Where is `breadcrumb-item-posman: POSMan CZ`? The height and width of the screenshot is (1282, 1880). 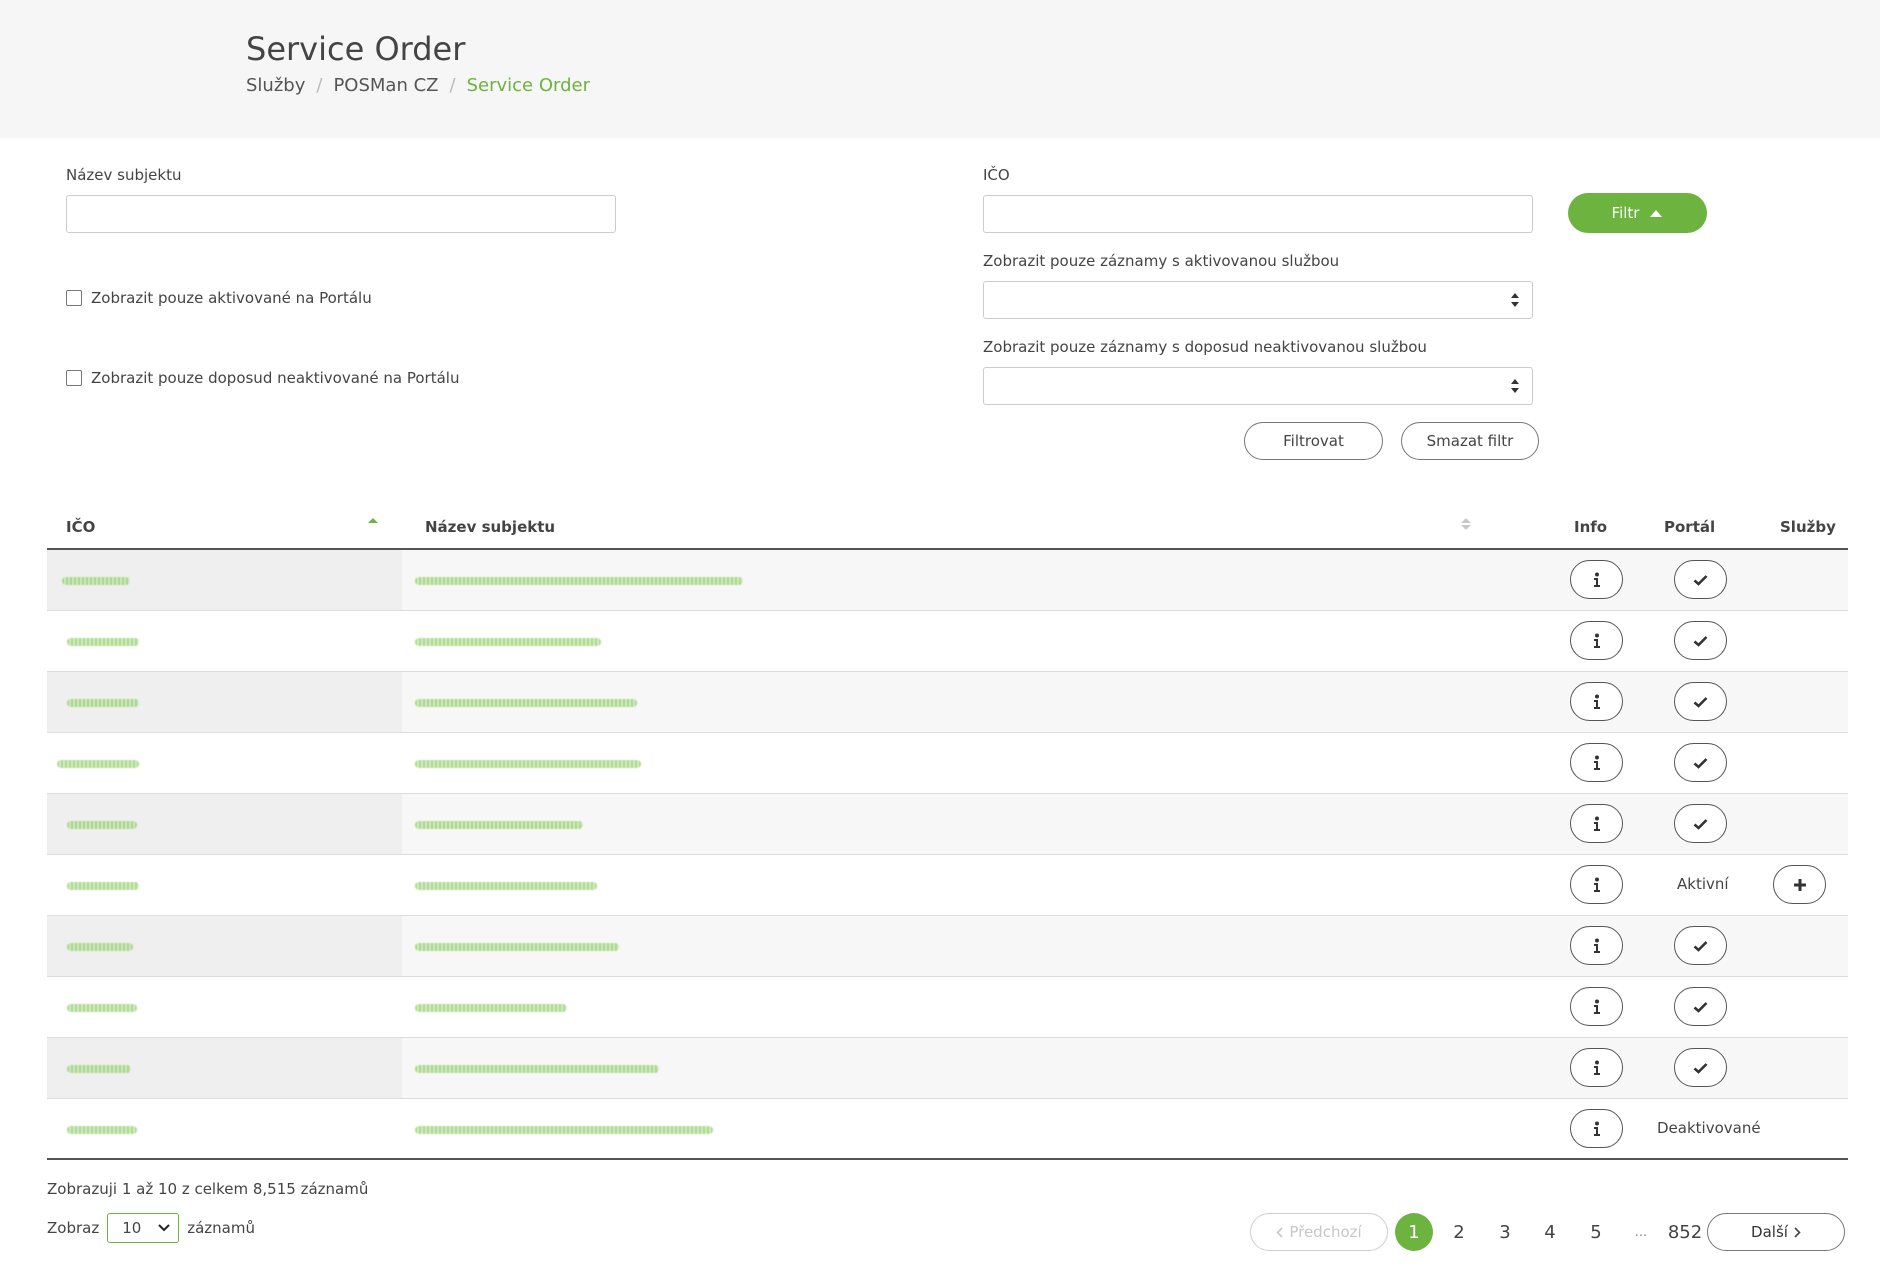
breadcrumb-item-posman: POSMan CZ is located at coordinates (385, 85).